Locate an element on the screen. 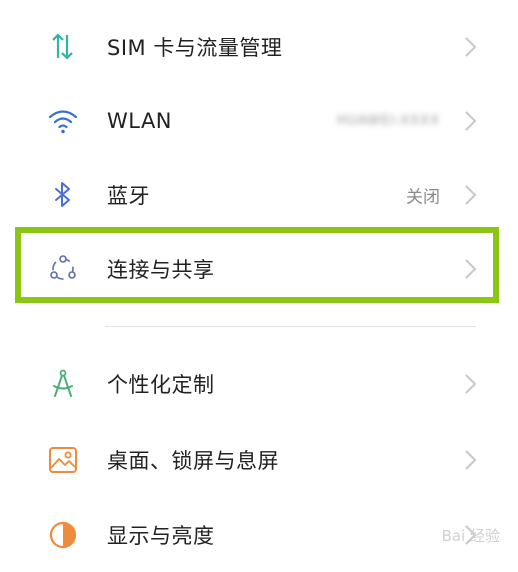 This screenshot has width=518, height=572. settings-item-label: SIM 卡与流量管理 is located at coordinates (195, 48).